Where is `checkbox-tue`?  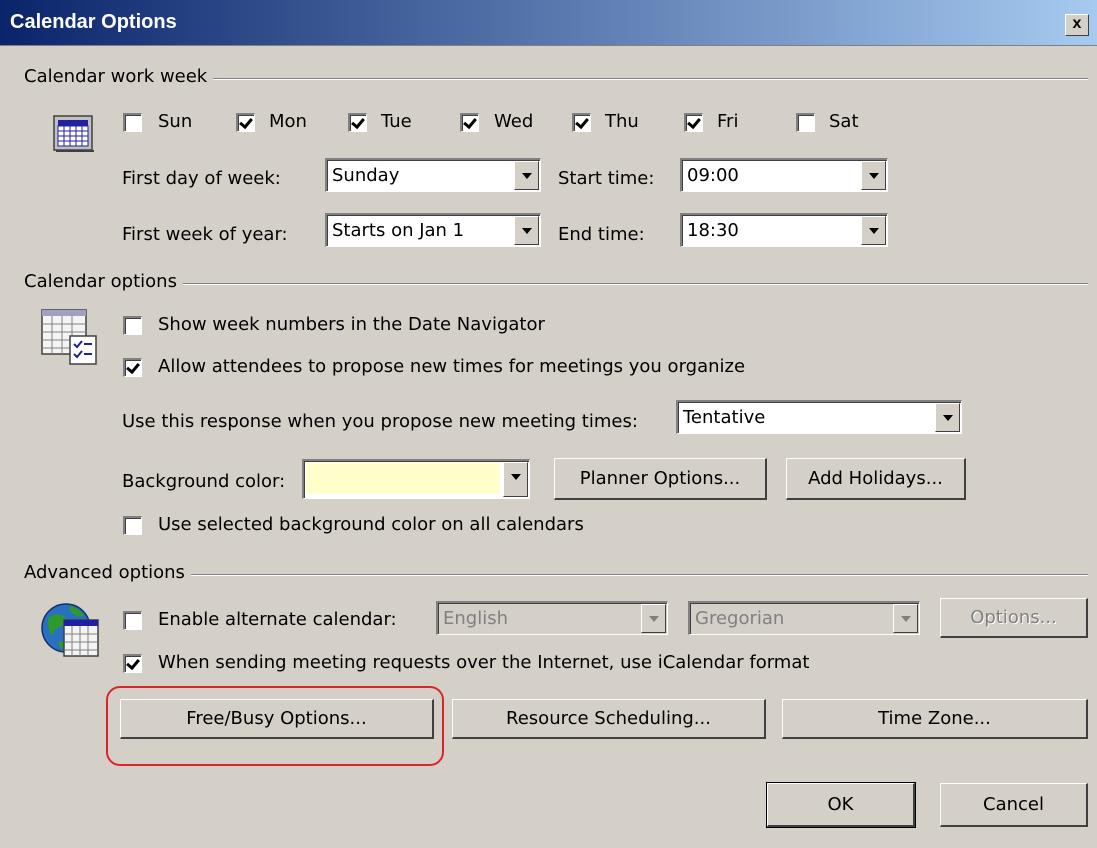
checkbox-tue is located at coordinates (357, 122).